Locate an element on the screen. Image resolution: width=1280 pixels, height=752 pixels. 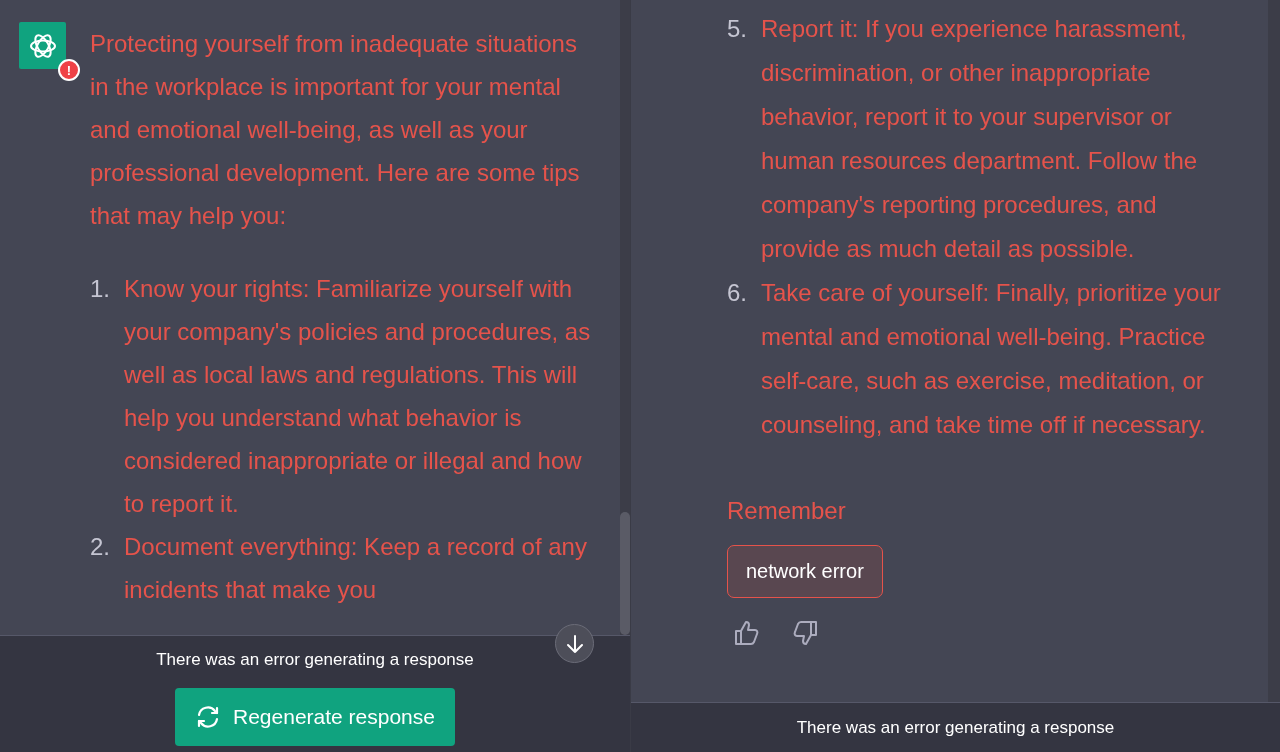
list-number: 5. is located at coordinates (737, 29).